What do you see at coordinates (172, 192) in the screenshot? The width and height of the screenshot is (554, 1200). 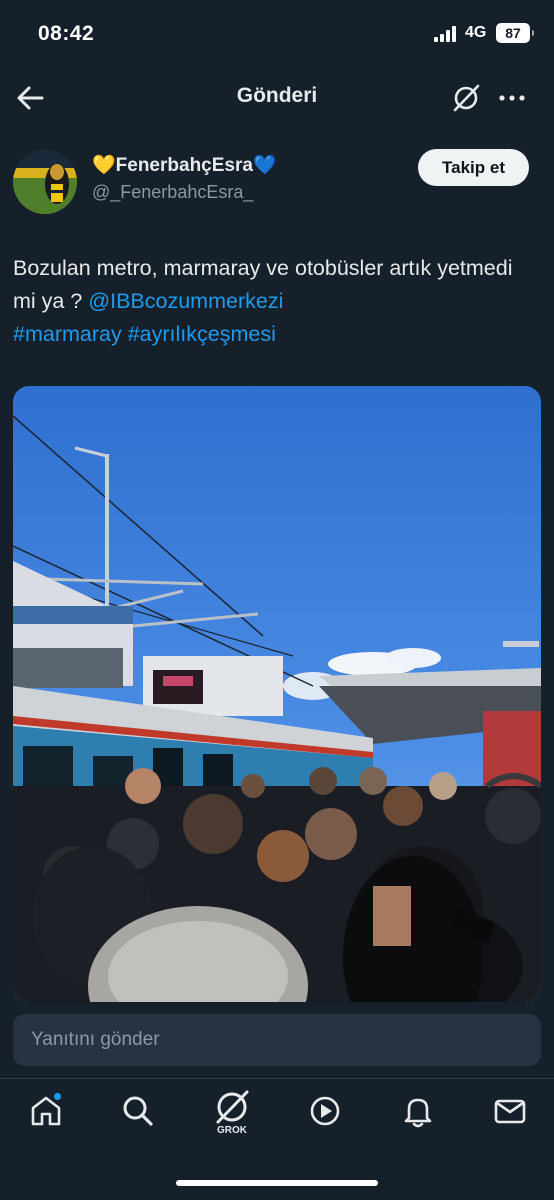 I see `author-handle: @_FenerbahcEsra_` at bounding box center [172, 192].